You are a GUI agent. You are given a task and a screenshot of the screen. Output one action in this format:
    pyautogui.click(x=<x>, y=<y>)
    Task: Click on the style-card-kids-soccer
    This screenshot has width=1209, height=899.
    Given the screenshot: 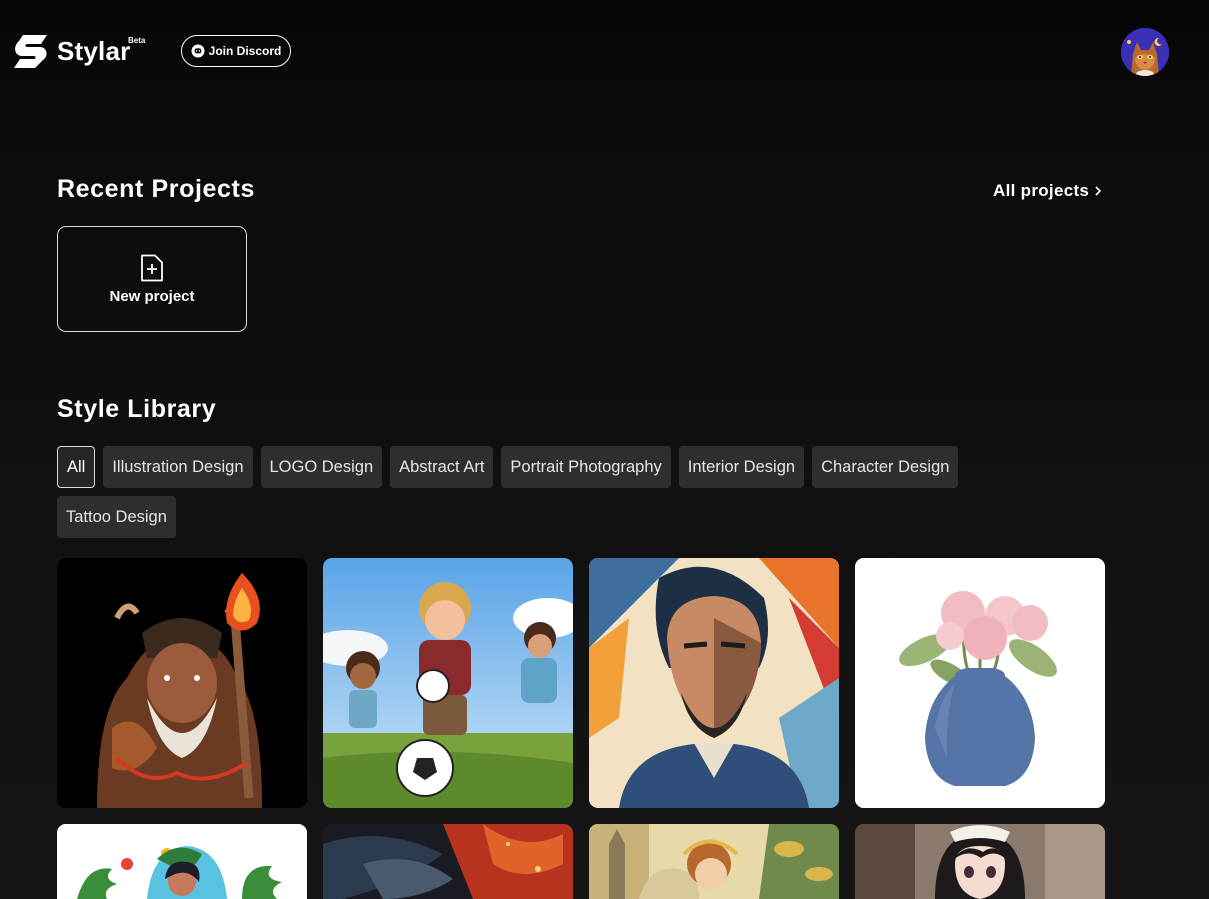 What is the action you would take?
    pyautogui.click(x=448, y=683)
    